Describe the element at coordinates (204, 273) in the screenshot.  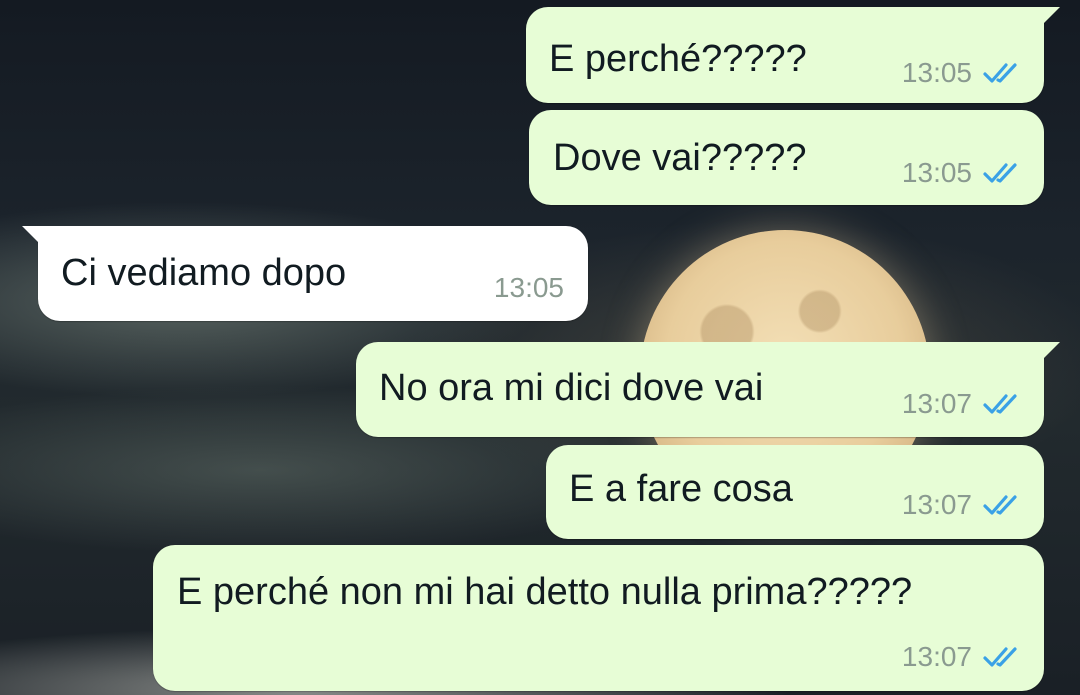
I see `message-text: Ci vediamo dopo` at that location.